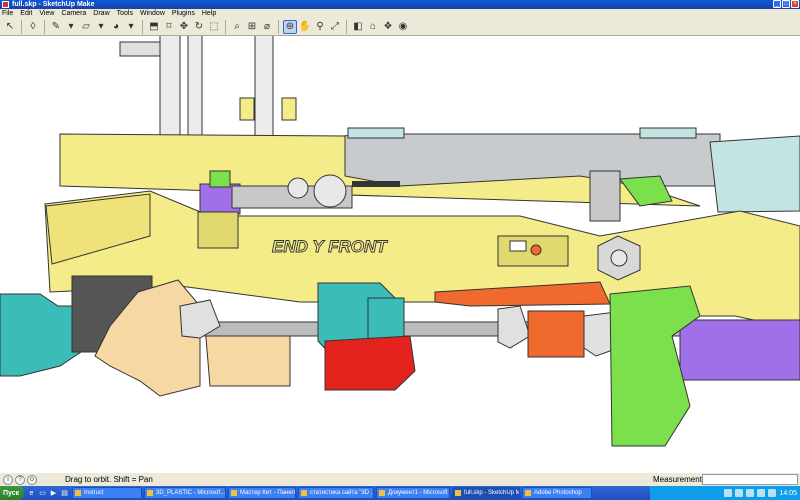  Describe the element at coordinates (518, 246) in the screenshot. I see `slot-window` at that location.